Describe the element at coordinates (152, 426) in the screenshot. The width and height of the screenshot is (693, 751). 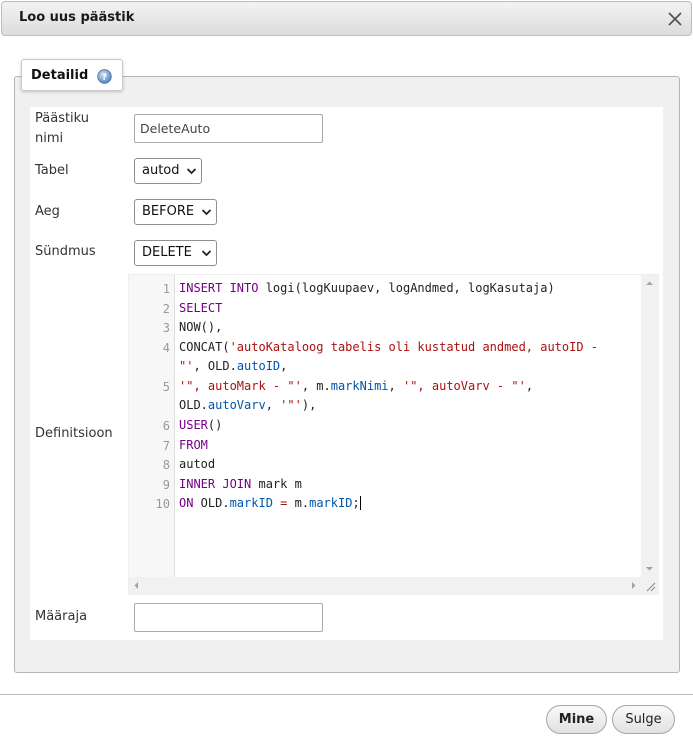
I see `line-number-gutter: 1 2 3 4 5 6 7 8 9 10` at that location.